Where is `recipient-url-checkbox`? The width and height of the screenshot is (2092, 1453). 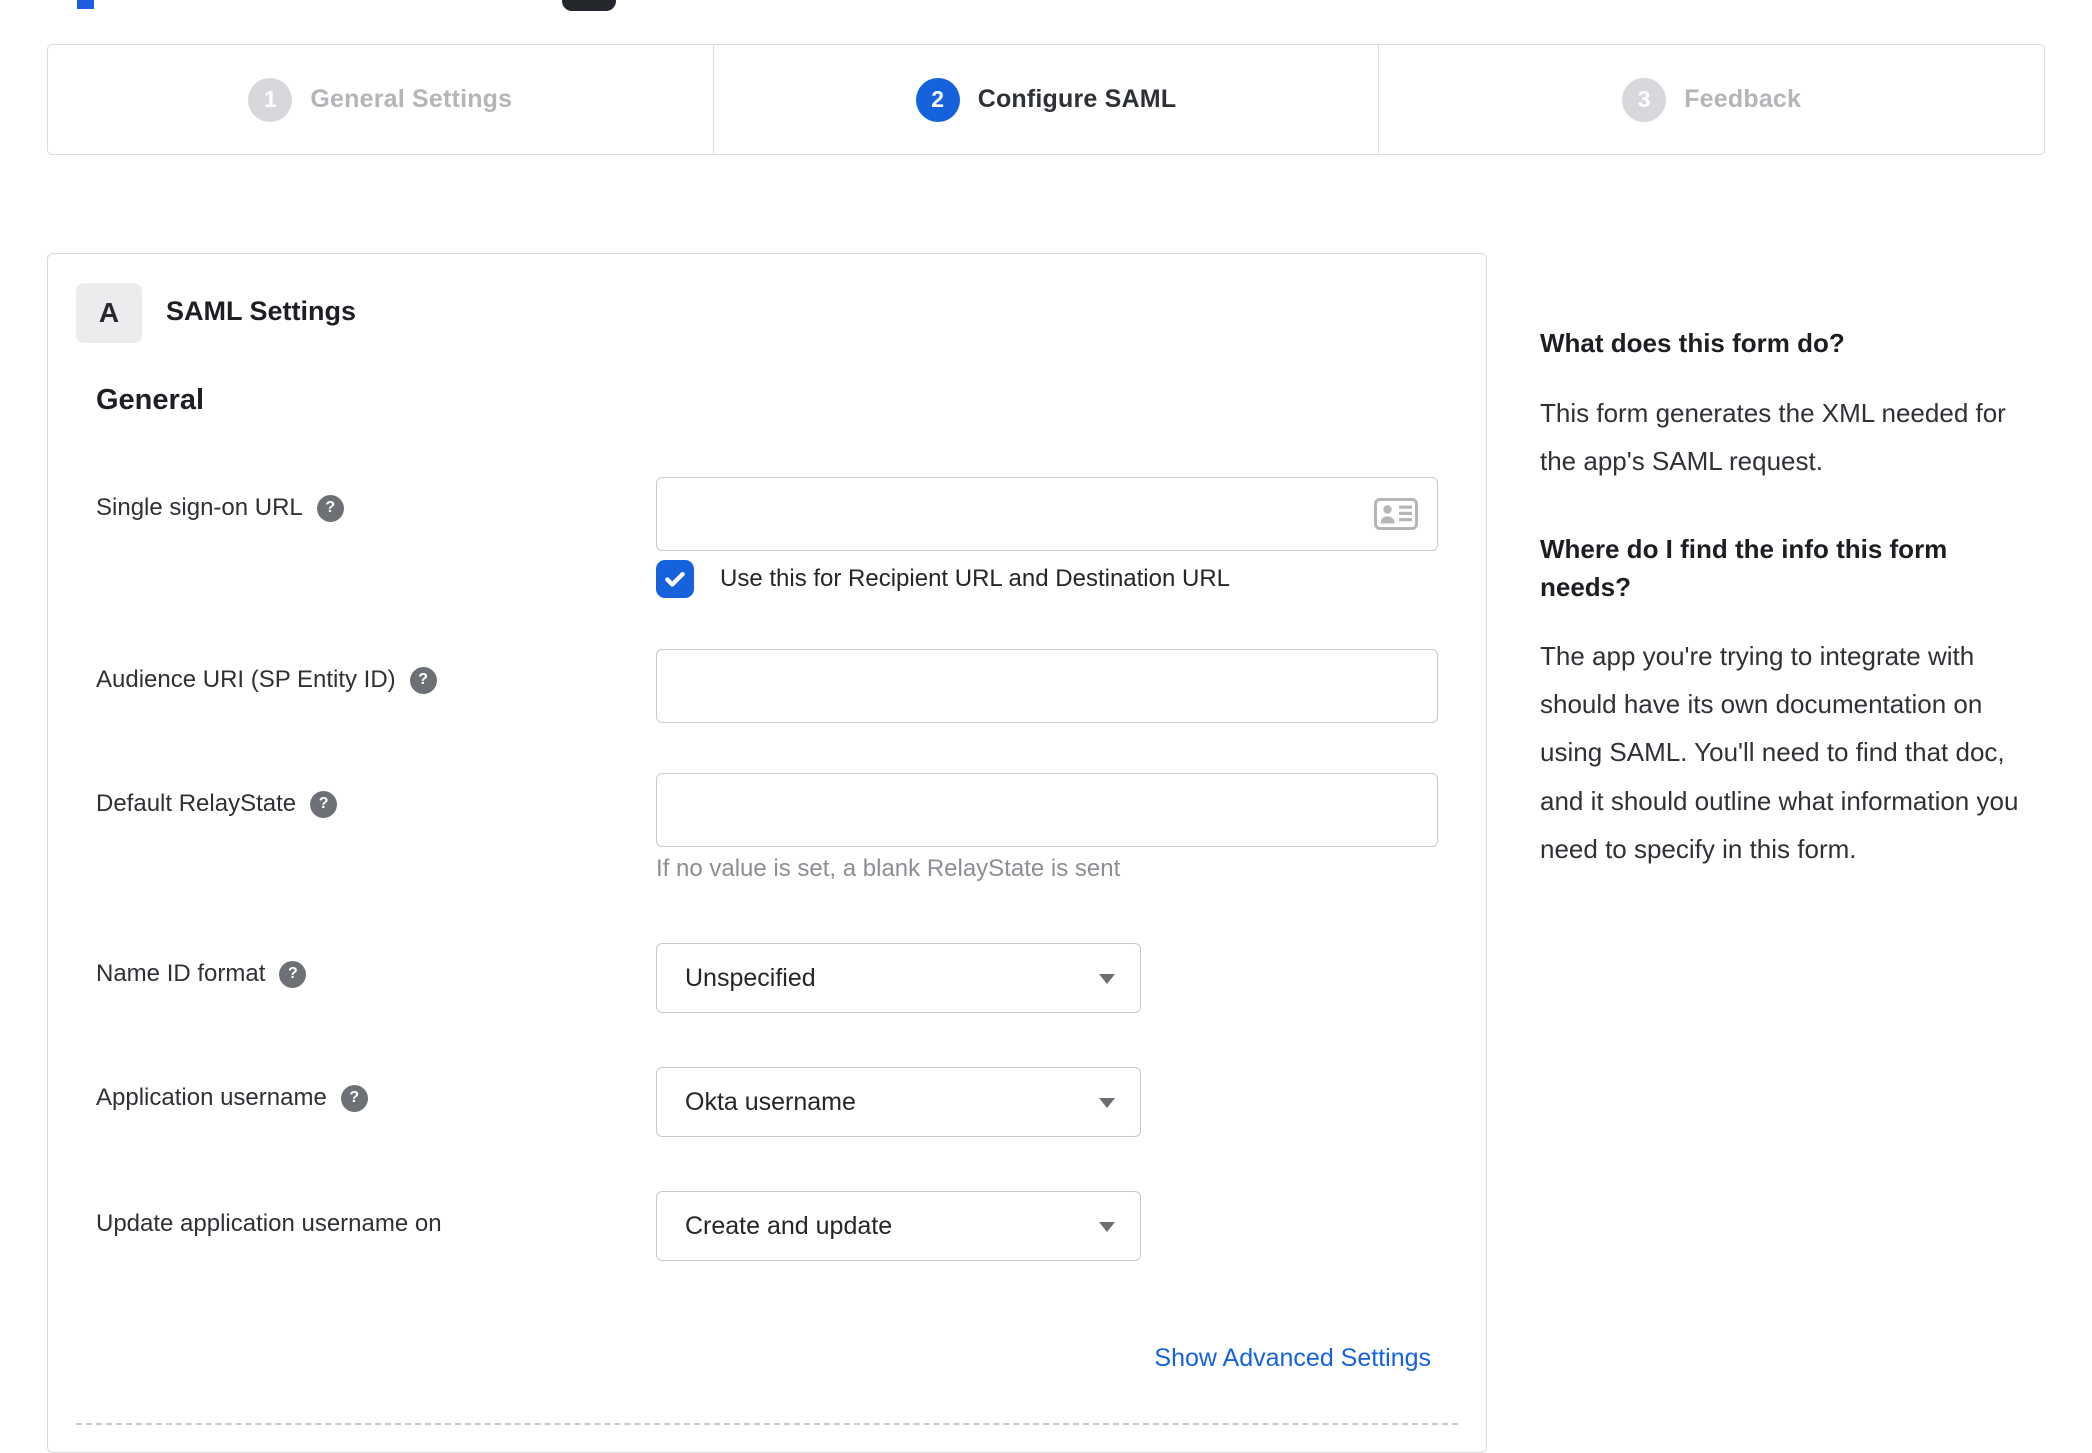
recipient-url-checkbox is located at coordinates (675, 579).